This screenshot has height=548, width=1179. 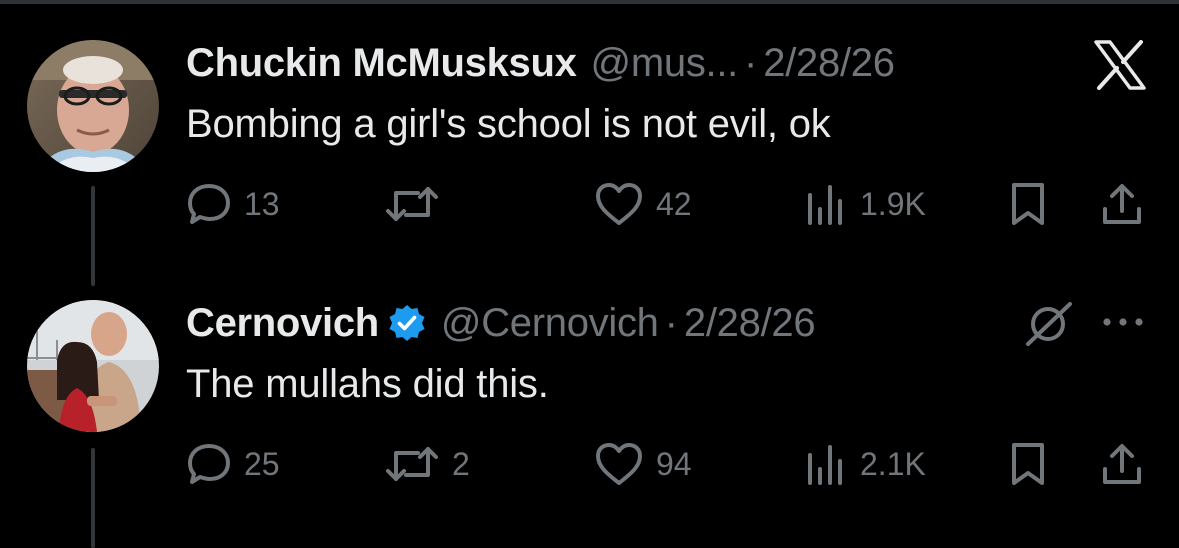 I want to click on like-button: 94, so click(x=643, y=464).